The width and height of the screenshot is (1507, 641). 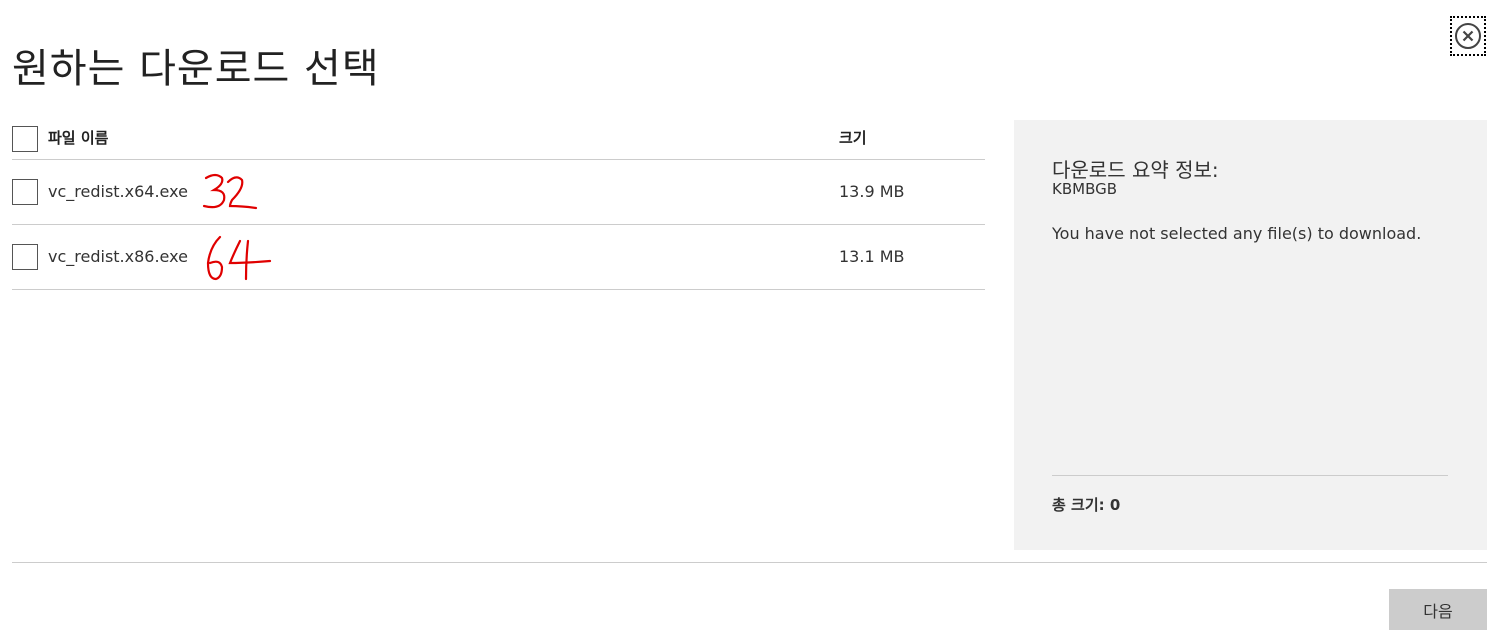 I want to click on file-name: vc_redist.x86.exe, so click(x=118, y=256).